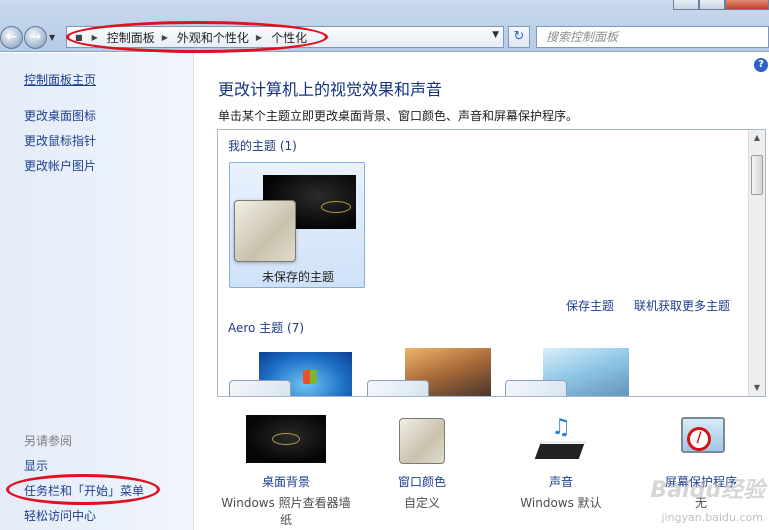  What do you see at coordinates (707, 490) in the screenshot?
I see `watermark-brand: Baidu经验` at bounding box center [707, 490].